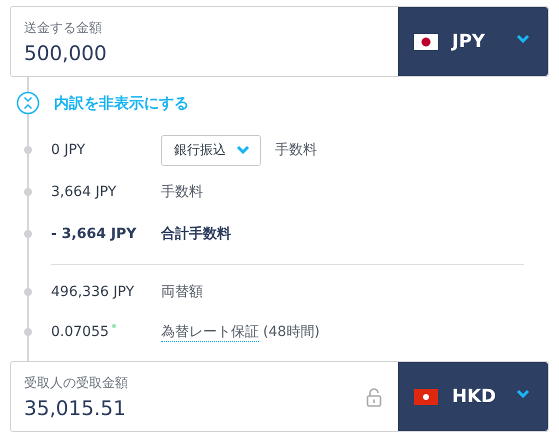 Image resolution: width=559 pixels, height=442 pixels. What do you see at coordinates (473, 396) in the screenshot?
I see `currency-dropdown: HKD` at bounding box center [473, 396].